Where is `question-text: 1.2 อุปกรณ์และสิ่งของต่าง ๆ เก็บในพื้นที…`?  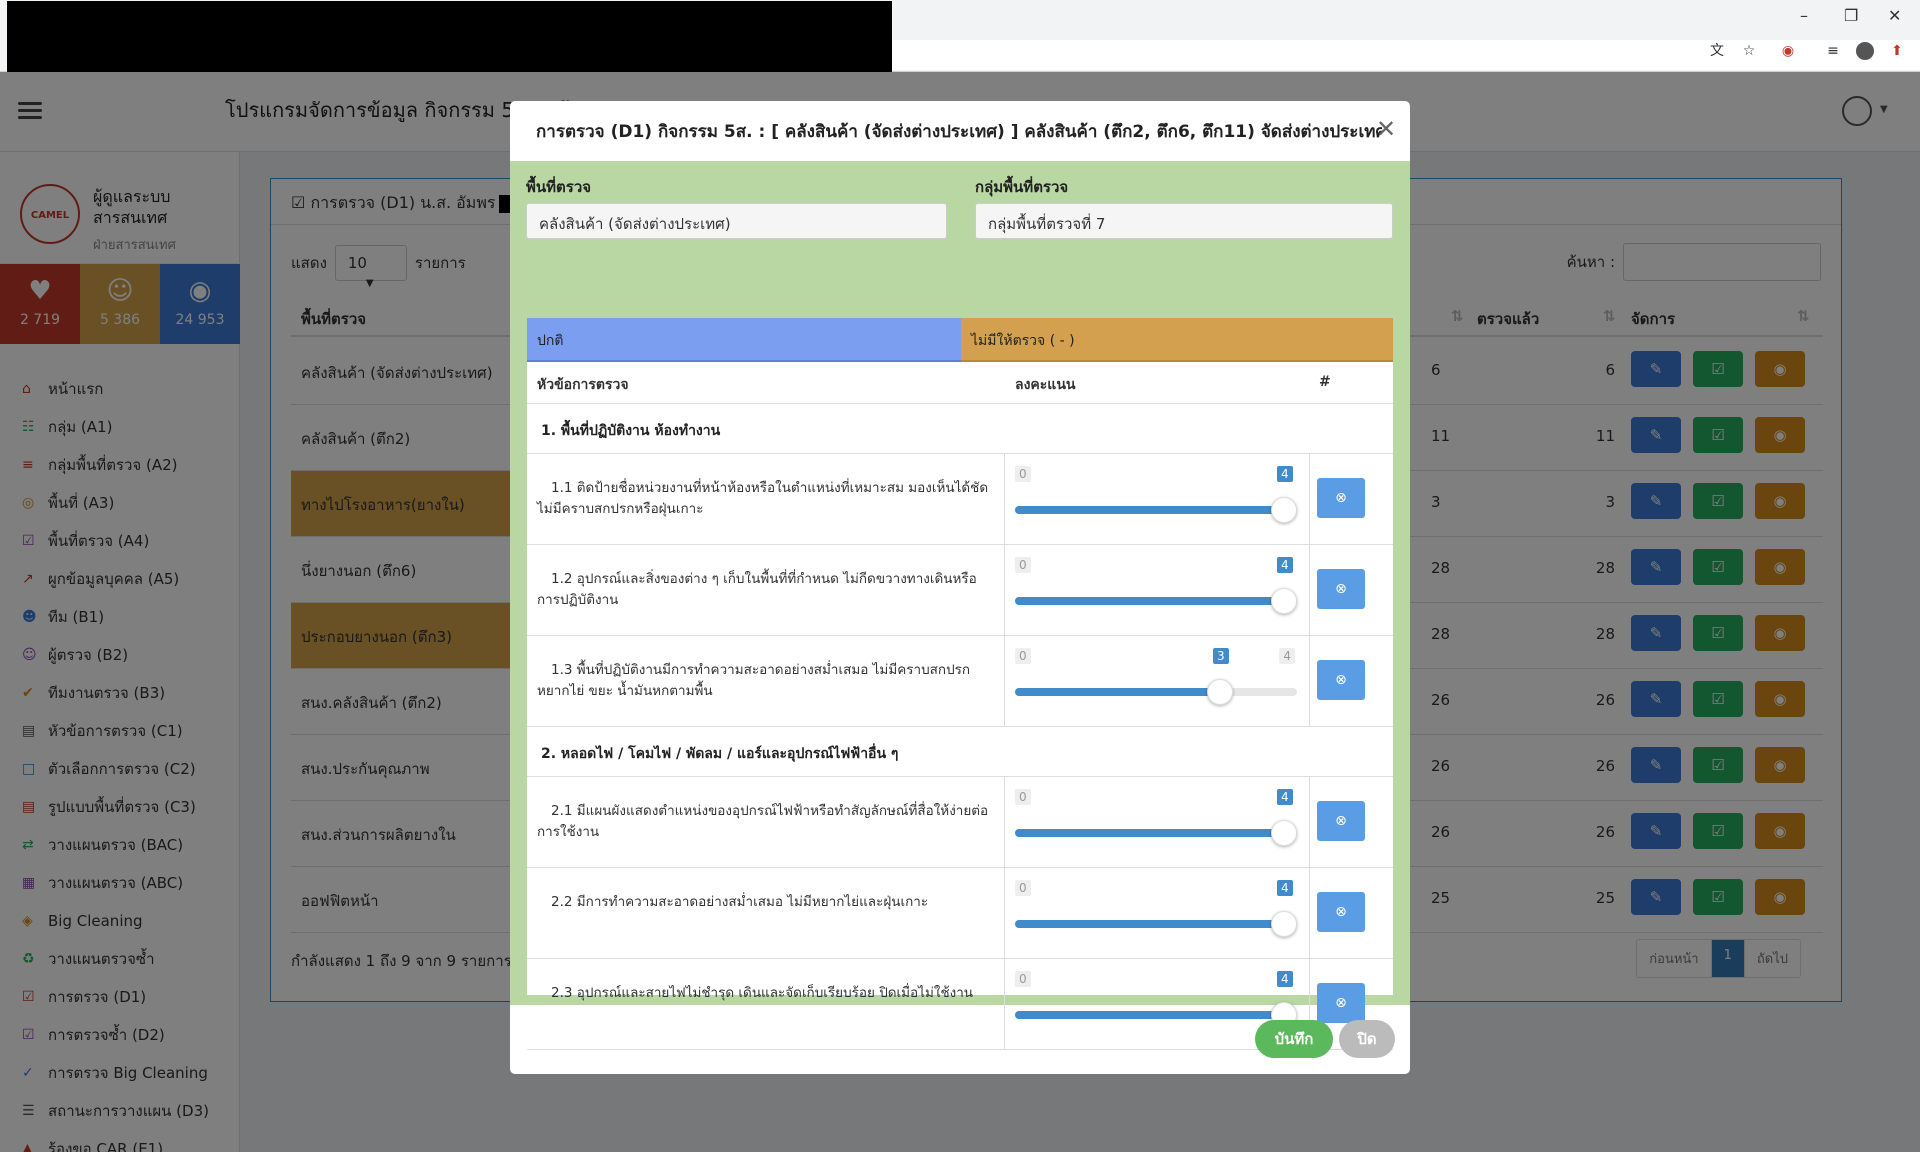 question-text: 1.2 อุปกรณ์และสิ่งของต่าง ๆ เก็บในพื้นที… is located at coordinates (757, 589).